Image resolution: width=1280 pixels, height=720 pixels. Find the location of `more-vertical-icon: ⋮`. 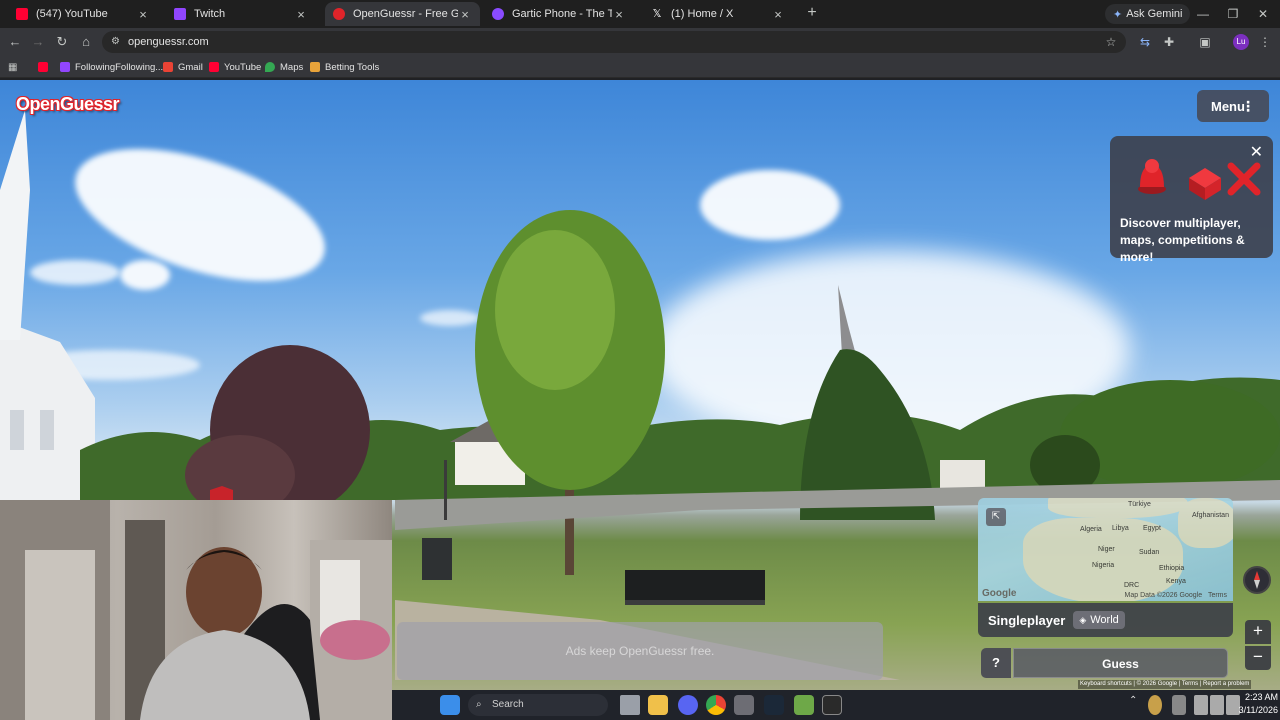

more-vertical-icon: ⋮ is located at coordinates (1248, 106).